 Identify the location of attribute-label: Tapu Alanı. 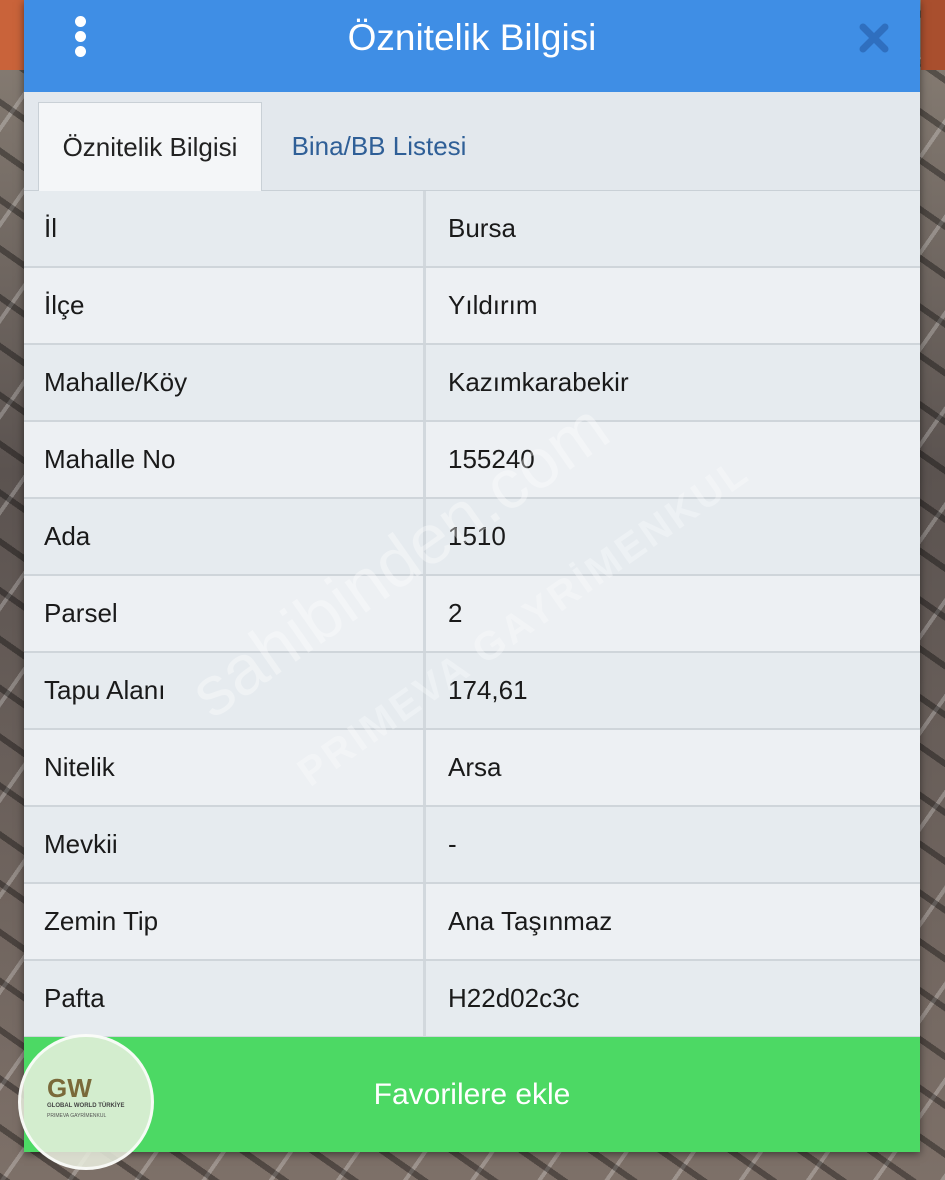
(225, 690).